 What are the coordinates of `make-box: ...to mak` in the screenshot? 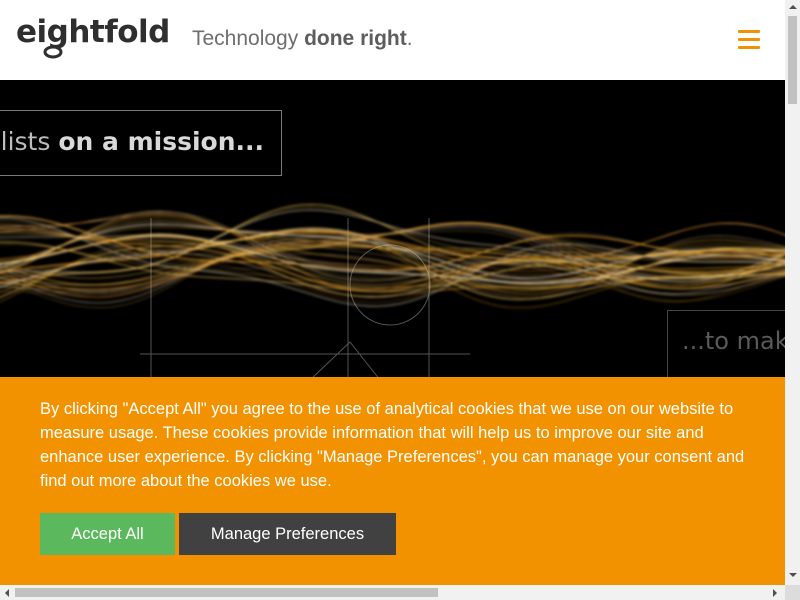 It's located at (726, 345).